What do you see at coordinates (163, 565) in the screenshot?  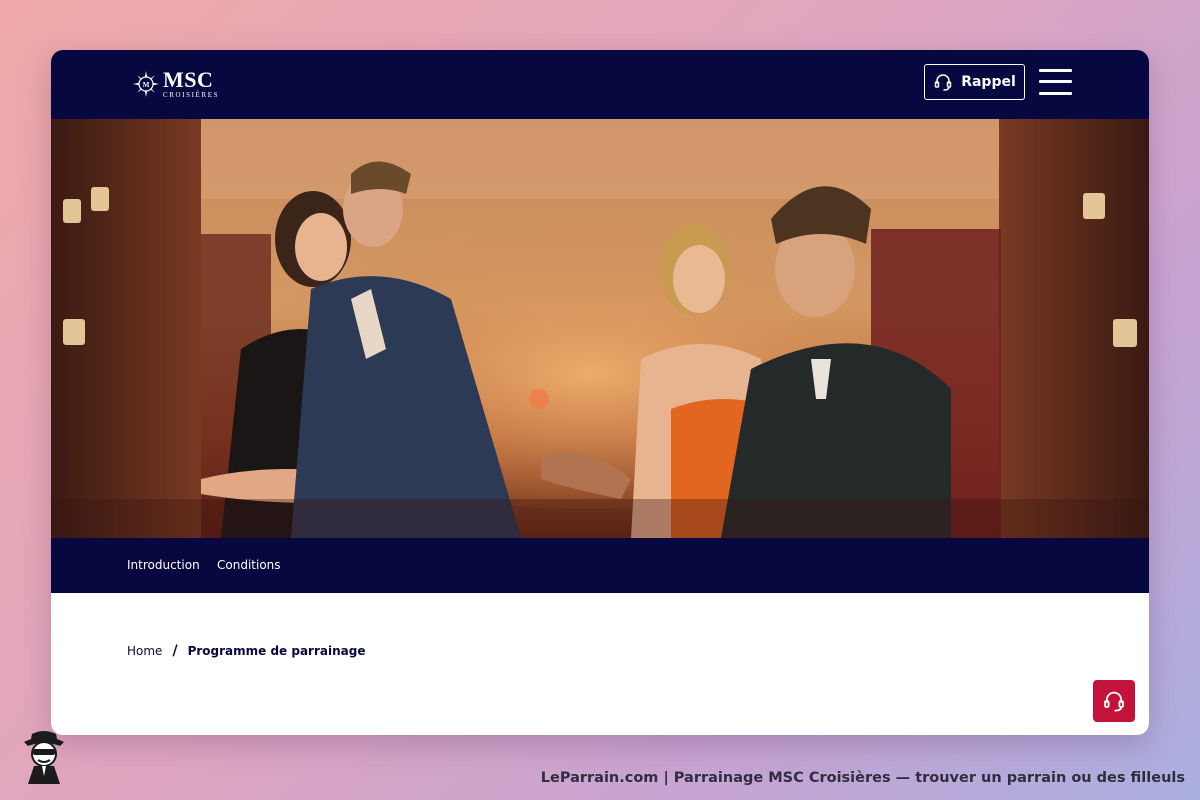 I see `subnav-item-introduction: Introduction` at bounding box center [163, 565].